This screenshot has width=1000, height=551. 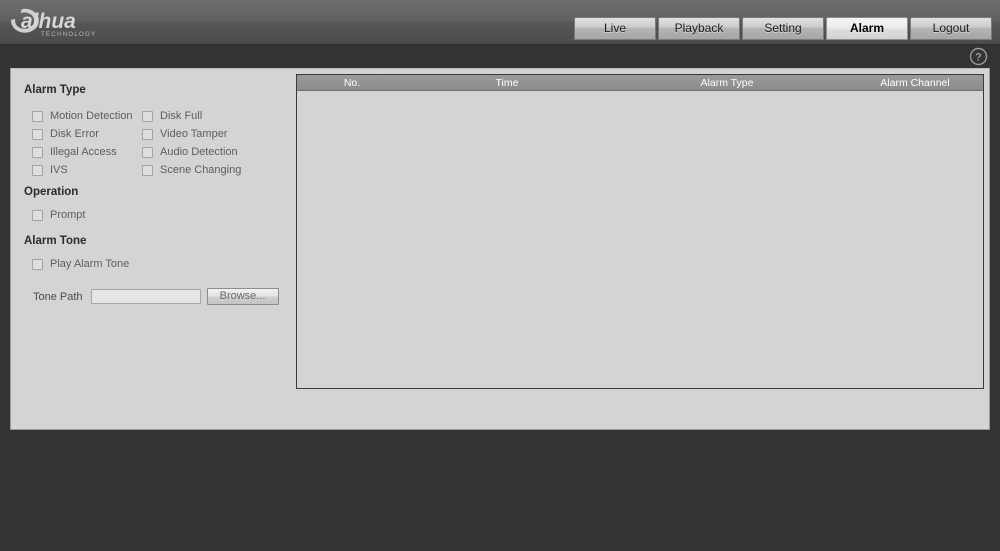 What do you see at coordinates (68, 215) in the screenshot?
I see `checkbox-label: Prompt` at bounding box center [68, 215].